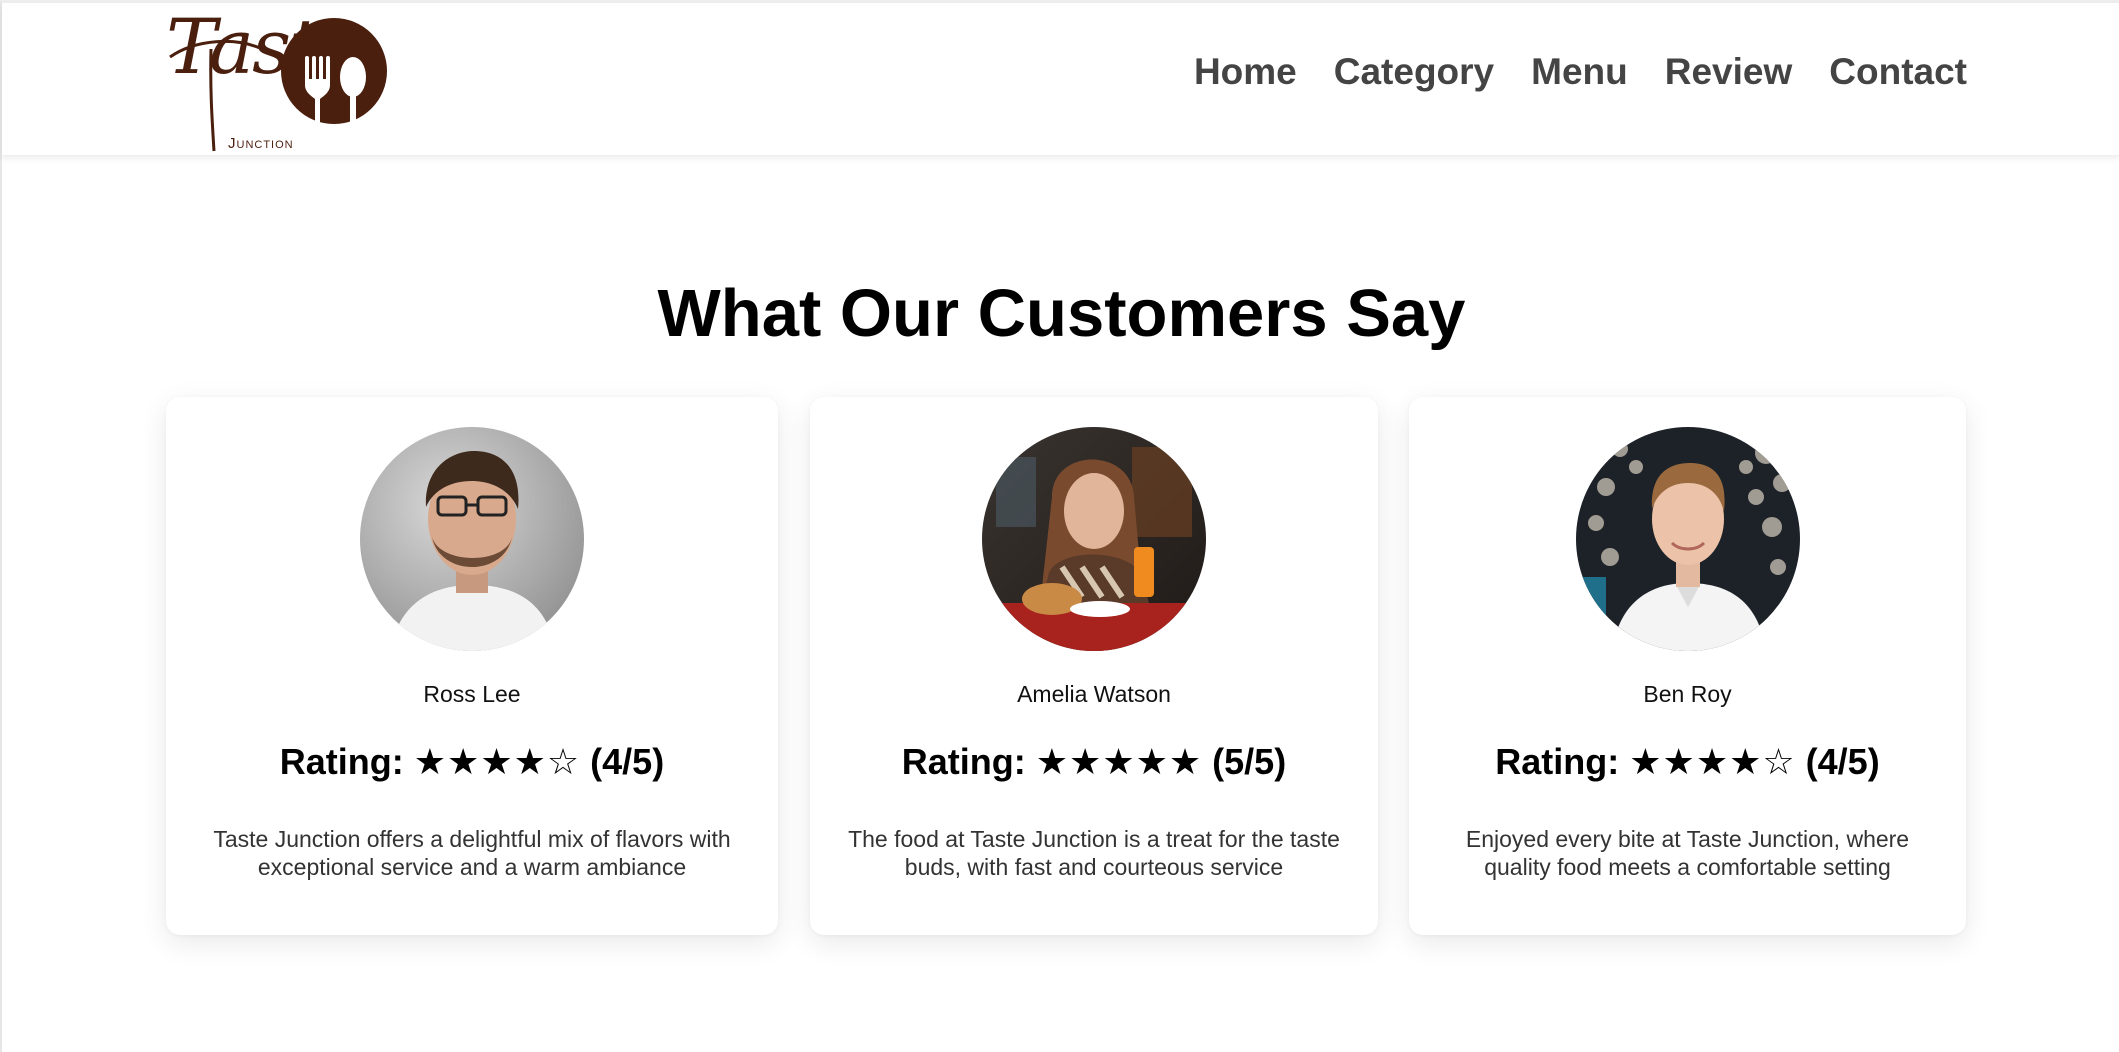 This screenshot has height=1052, width=2119. What do you see at coordinates (1061, 313) in the screenshot?
I see `section-title: What Our Customers Say` at bounding box center [1061, 313].